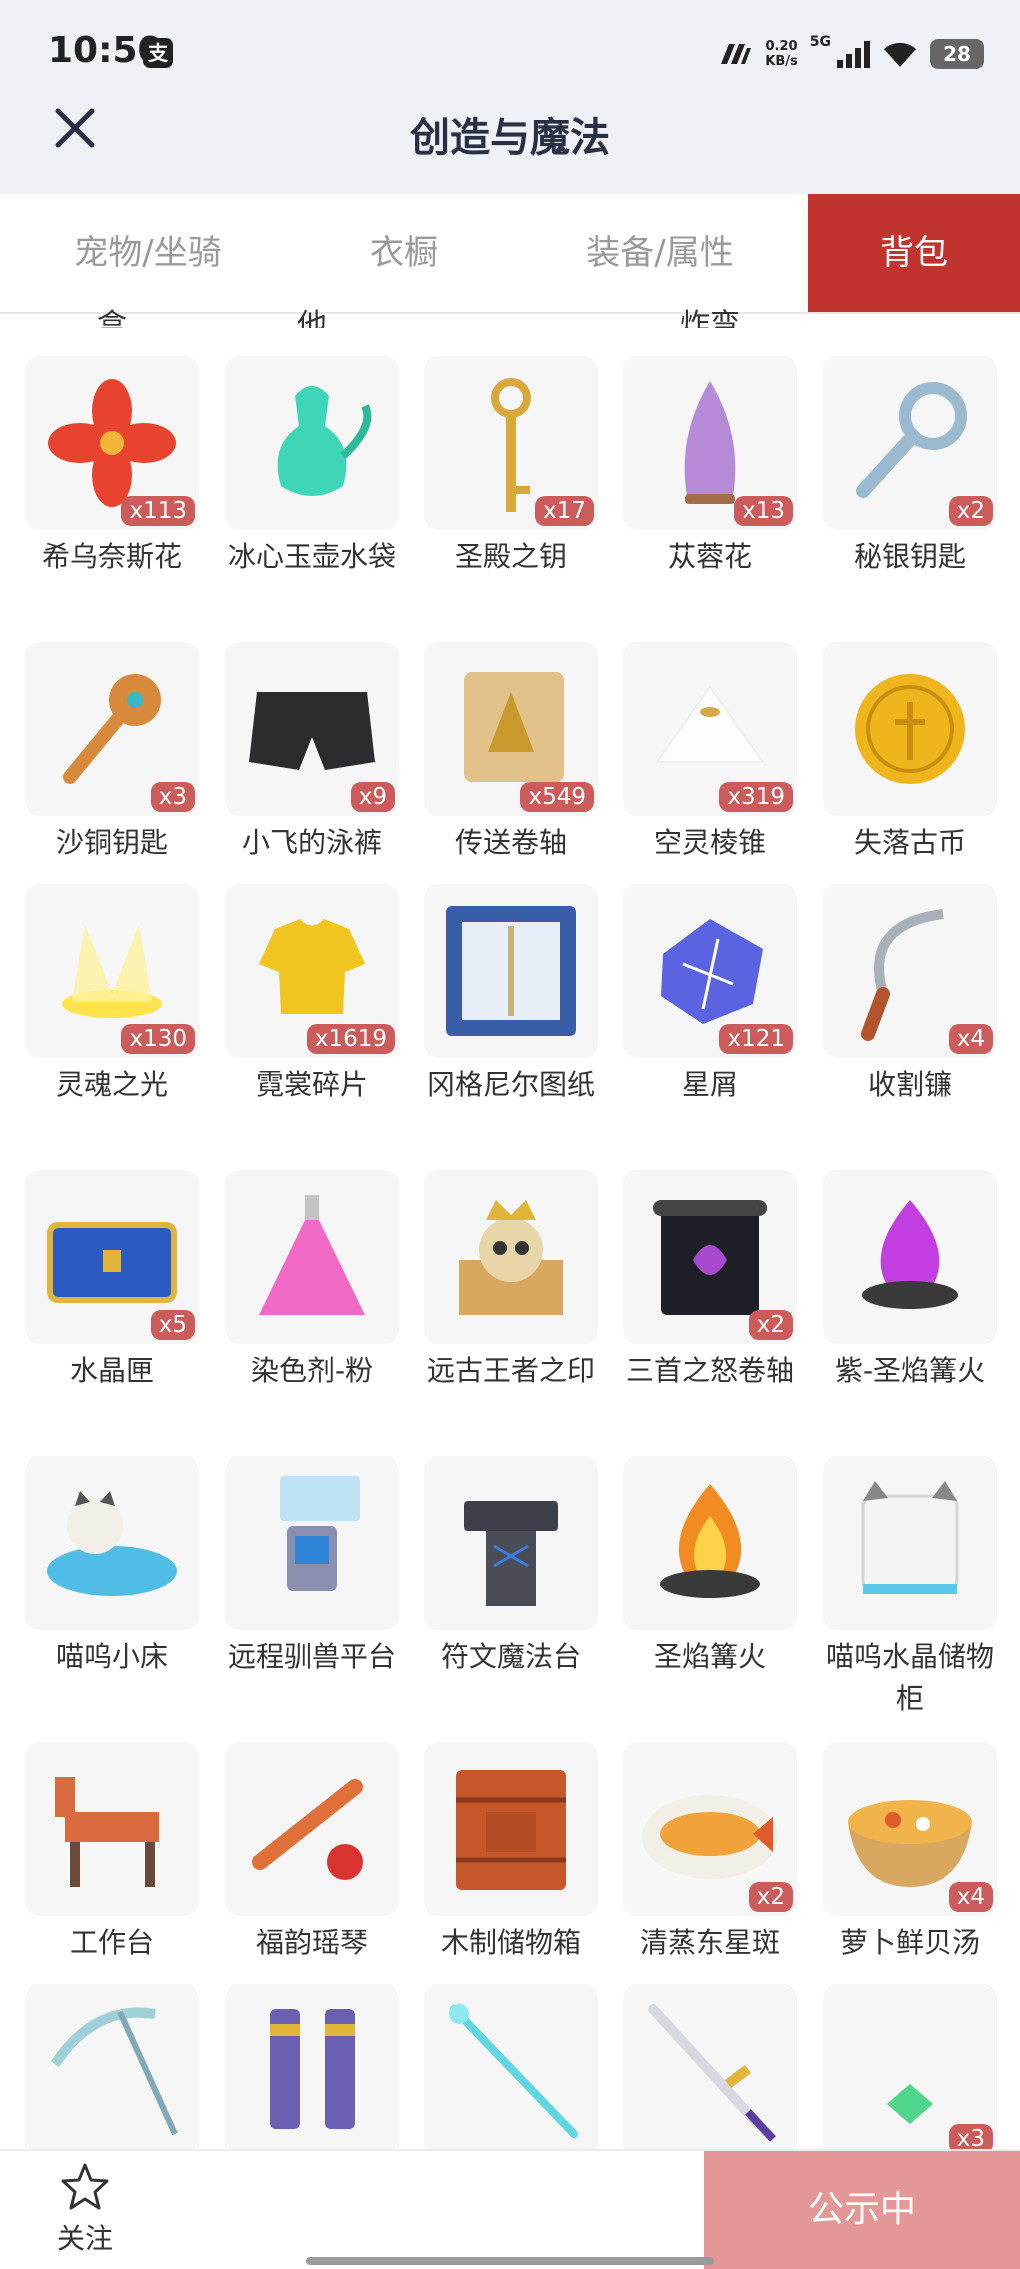  I want to click on item-tile: x17, so click(511, 443).